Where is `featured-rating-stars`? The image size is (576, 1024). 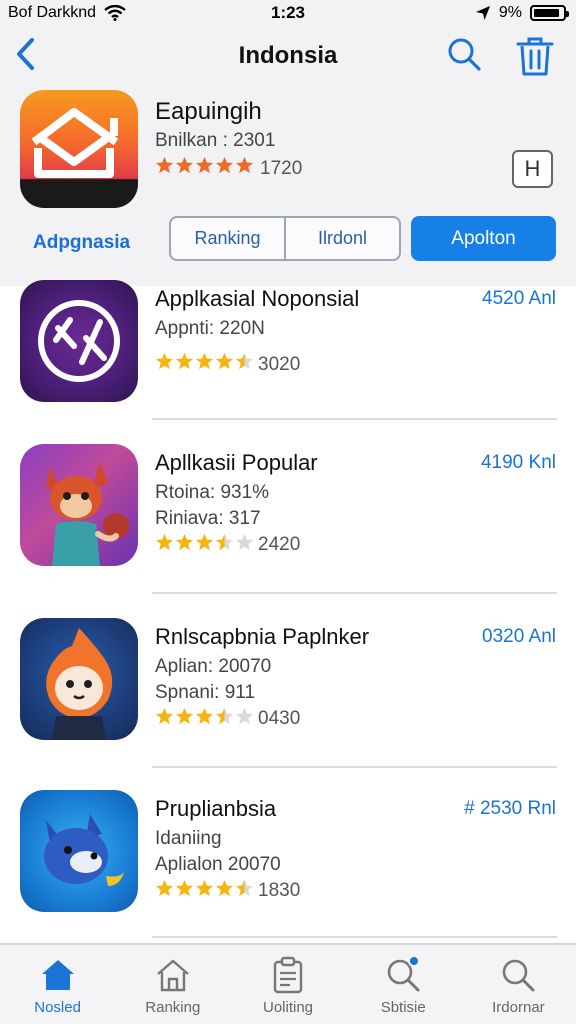 featured-rating-stars is located at coordinates (205, 165).